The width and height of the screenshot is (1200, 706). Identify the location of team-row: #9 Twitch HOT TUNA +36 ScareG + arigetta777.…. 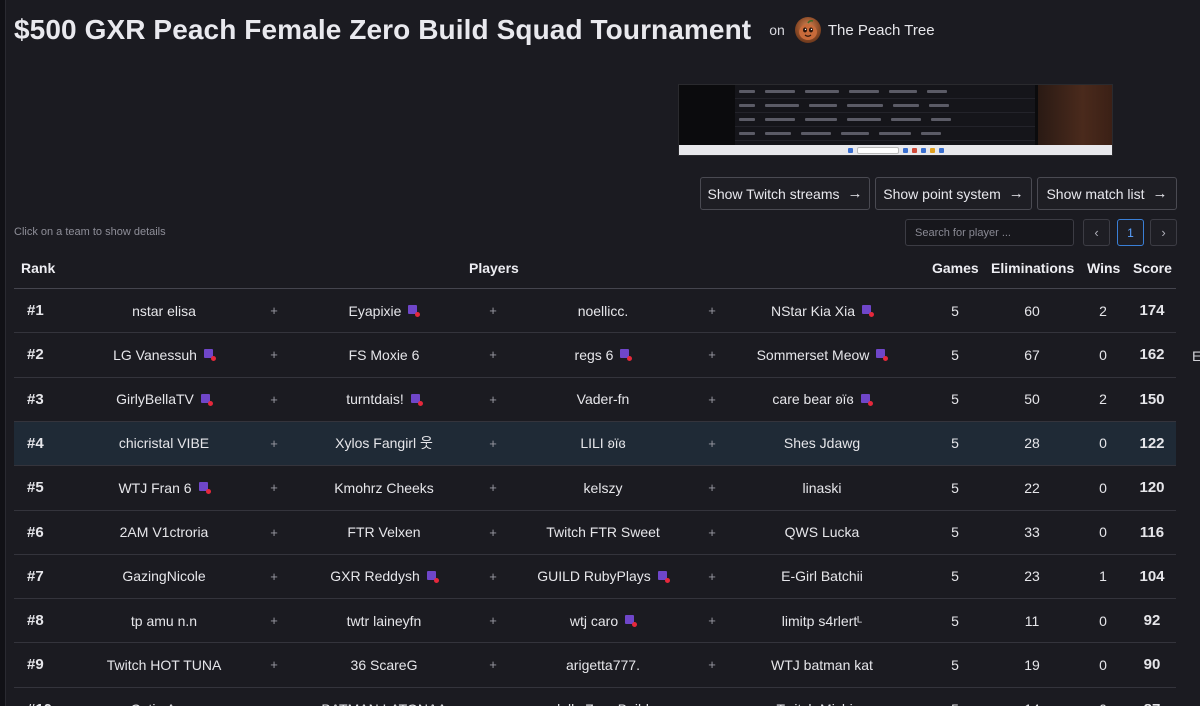
(595, 664).